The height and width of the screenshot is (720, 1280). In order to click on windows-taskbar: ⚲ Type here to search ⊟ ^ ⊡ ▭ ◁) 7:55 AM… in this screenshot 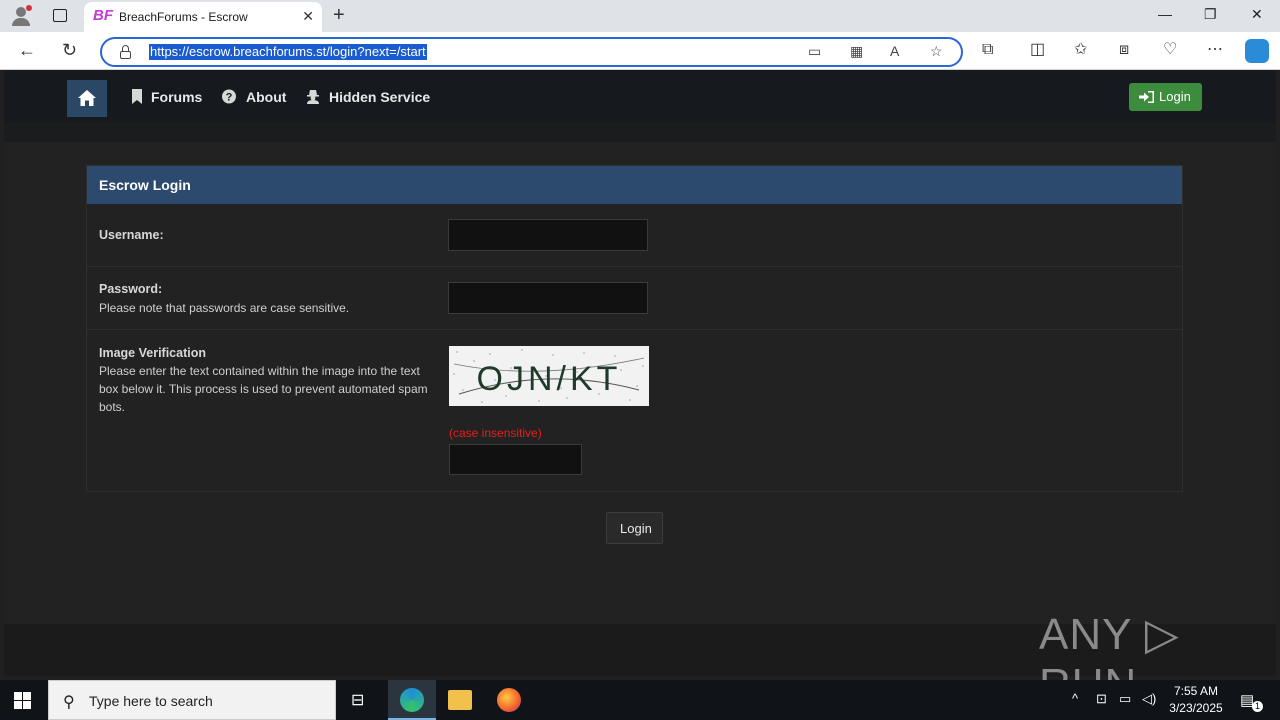, I will do `click(640, 700)`.